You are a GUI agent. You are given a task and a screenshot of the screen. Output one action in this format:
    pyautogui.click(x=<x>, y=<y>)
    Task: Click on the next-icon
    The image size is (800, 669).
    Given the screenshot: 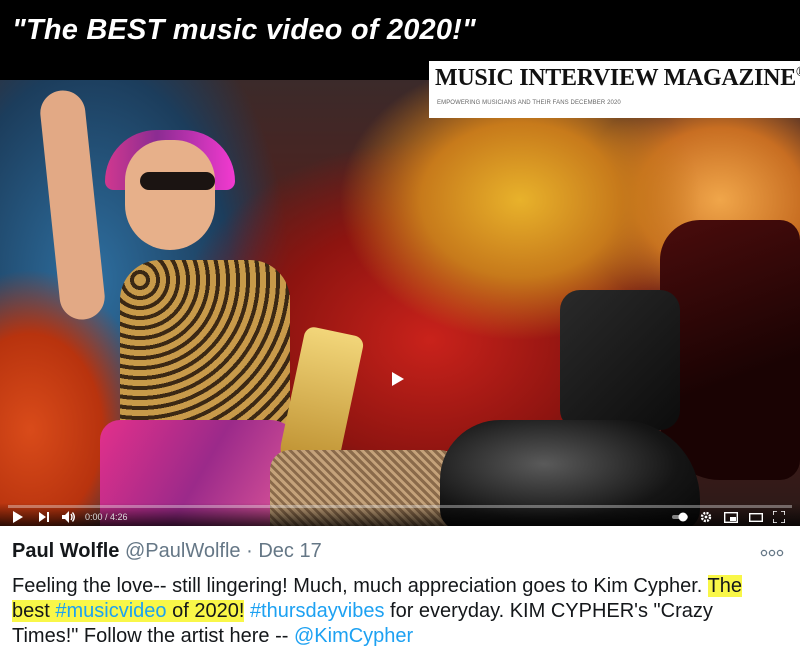 What is the action you would take?
    pyautogui.click(x=44, y=517)
    